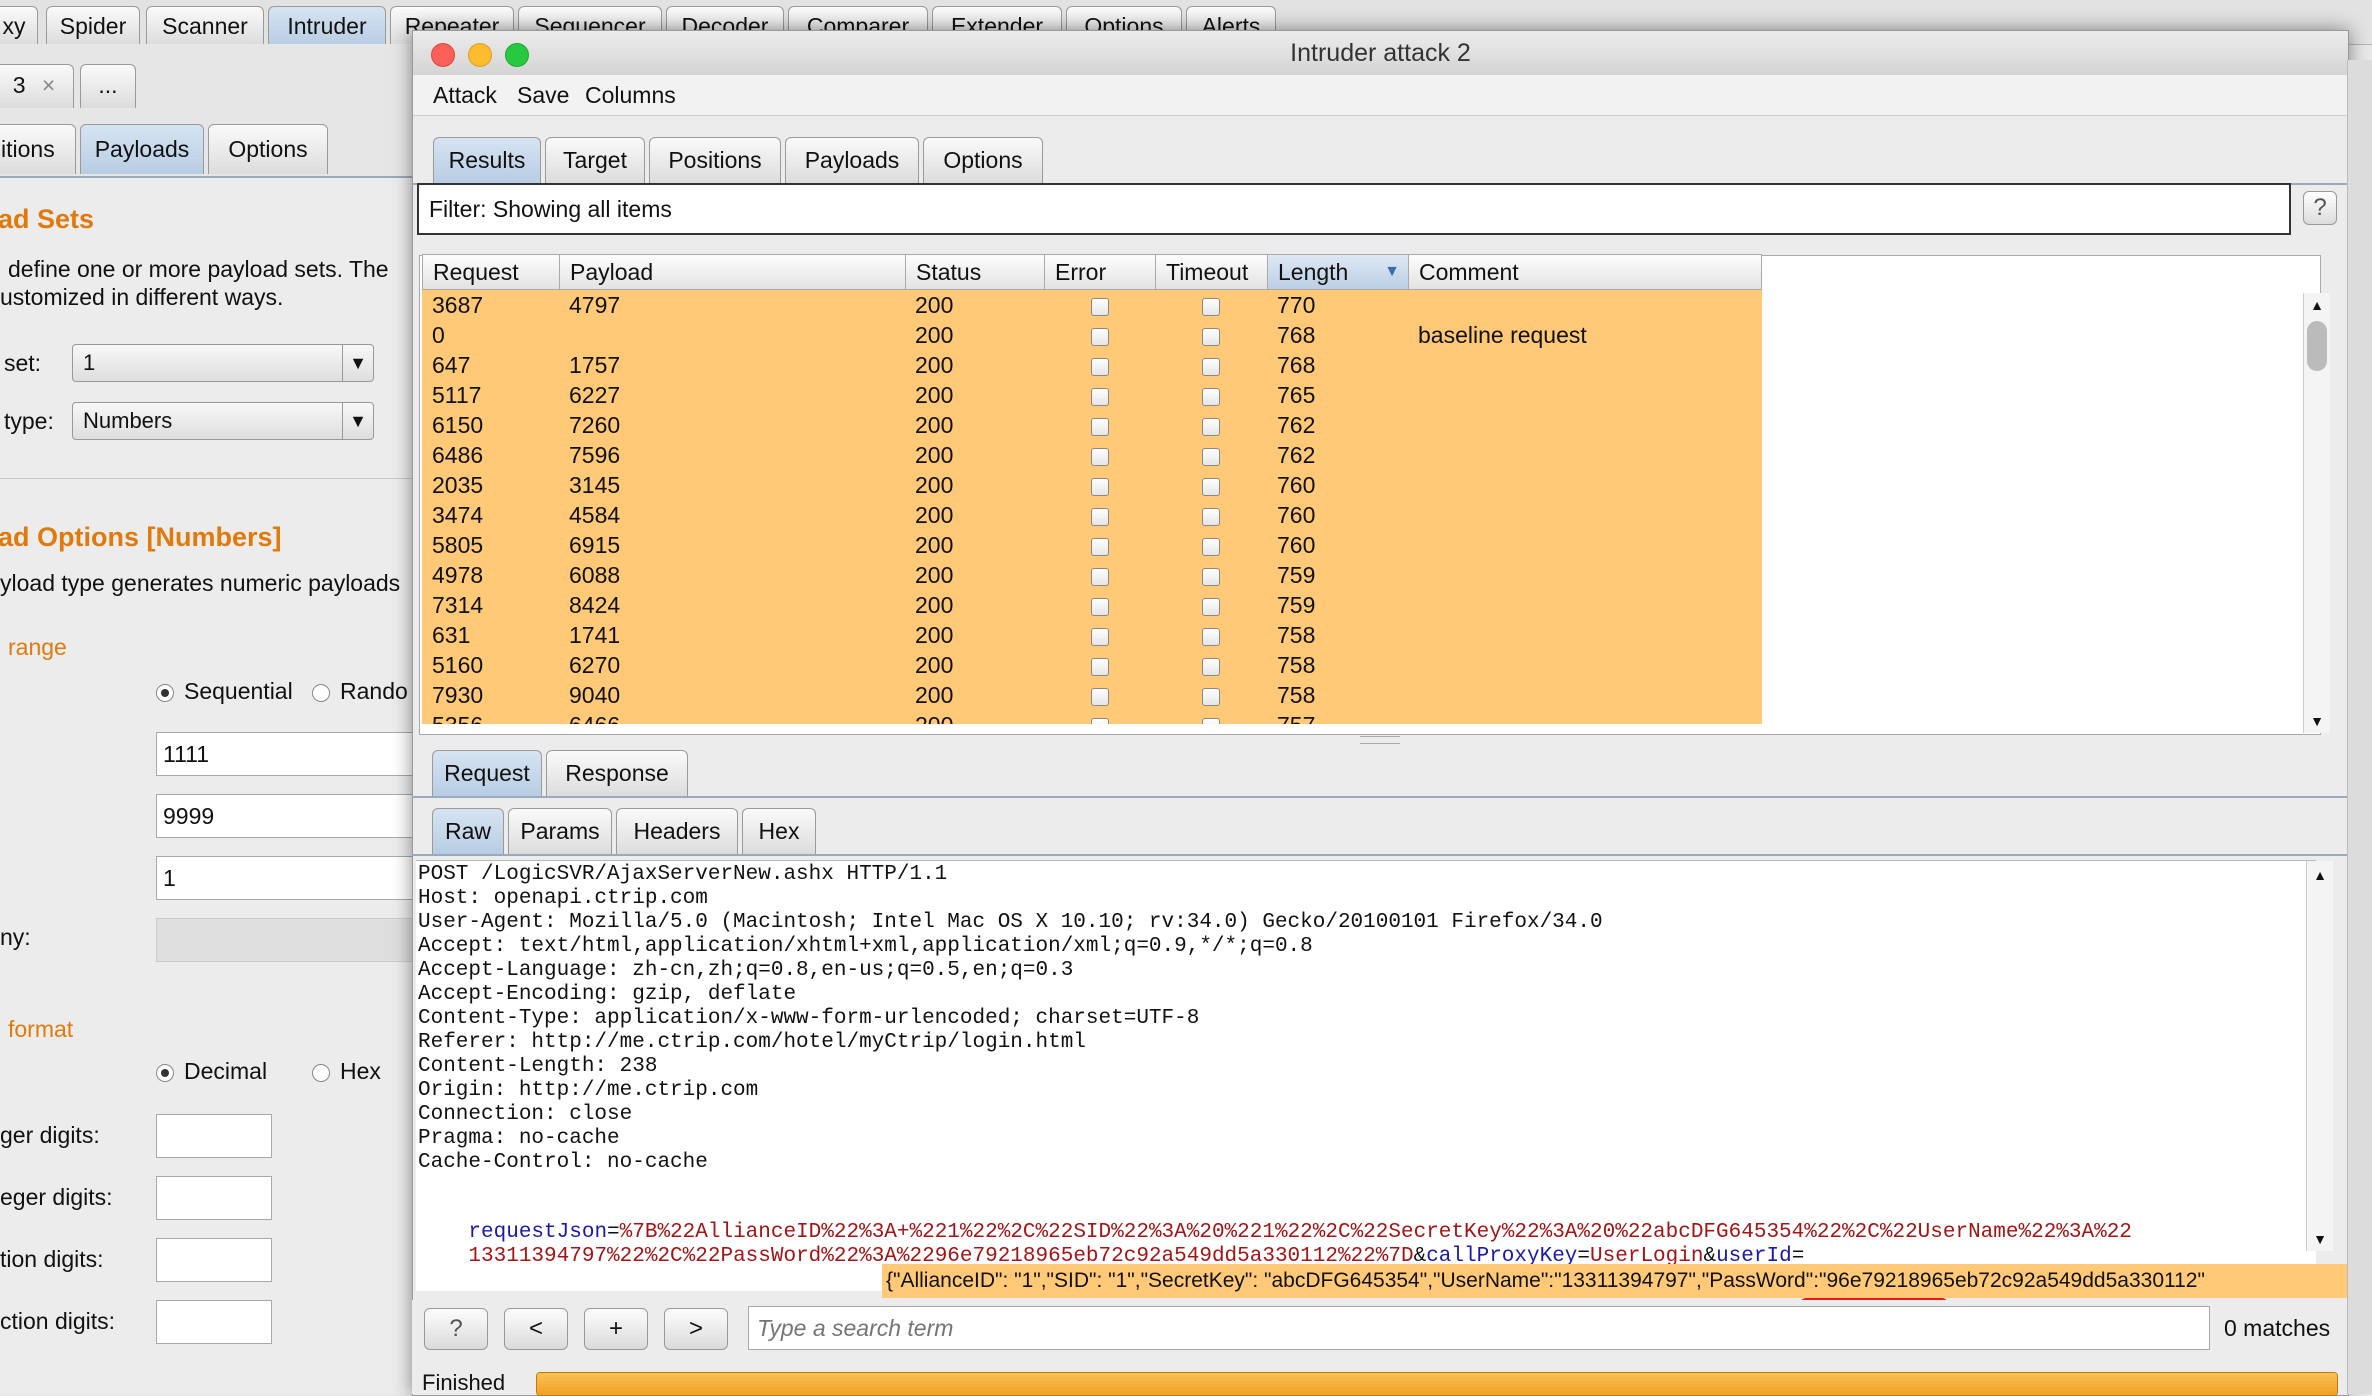  What do you see at coordinates (1092, 695) in the screenshot?
I see `table-row: 7930 9040 200 758` at bounding box center [1092, 695].